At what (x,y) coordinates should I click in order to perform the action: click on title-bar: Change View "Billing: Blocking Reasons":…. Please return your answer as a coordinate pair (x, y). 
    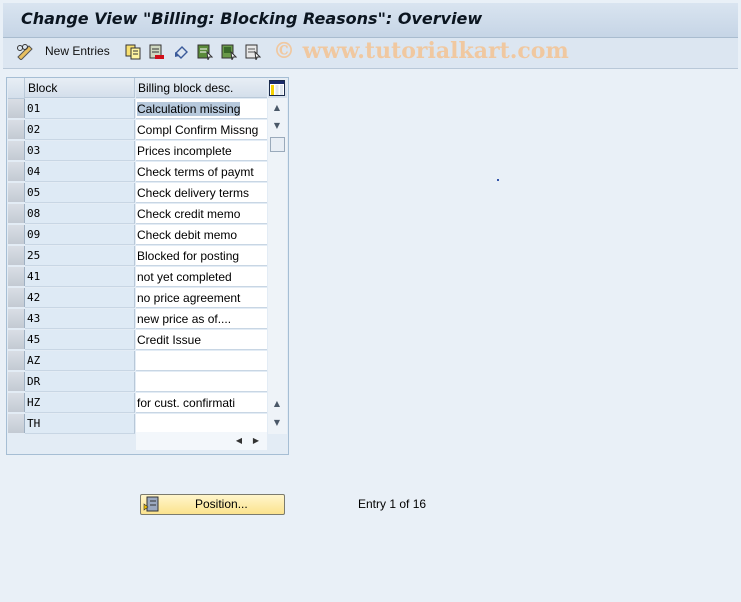
    Looking at the image, I should click on (370, 20).